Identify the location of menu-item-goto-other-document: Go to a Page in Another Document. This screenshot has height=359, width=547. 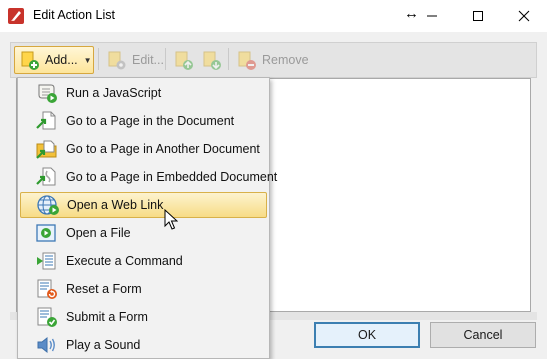
(143, 149).